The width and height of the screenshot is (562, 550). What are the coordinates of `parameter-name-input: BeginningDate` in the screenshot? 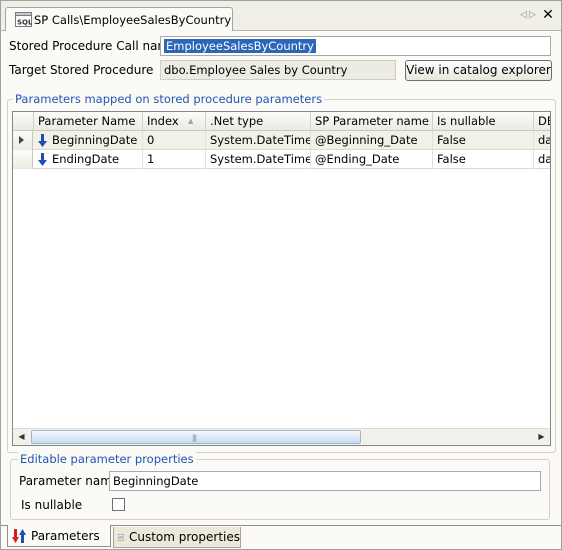 It's located at (325, 481).